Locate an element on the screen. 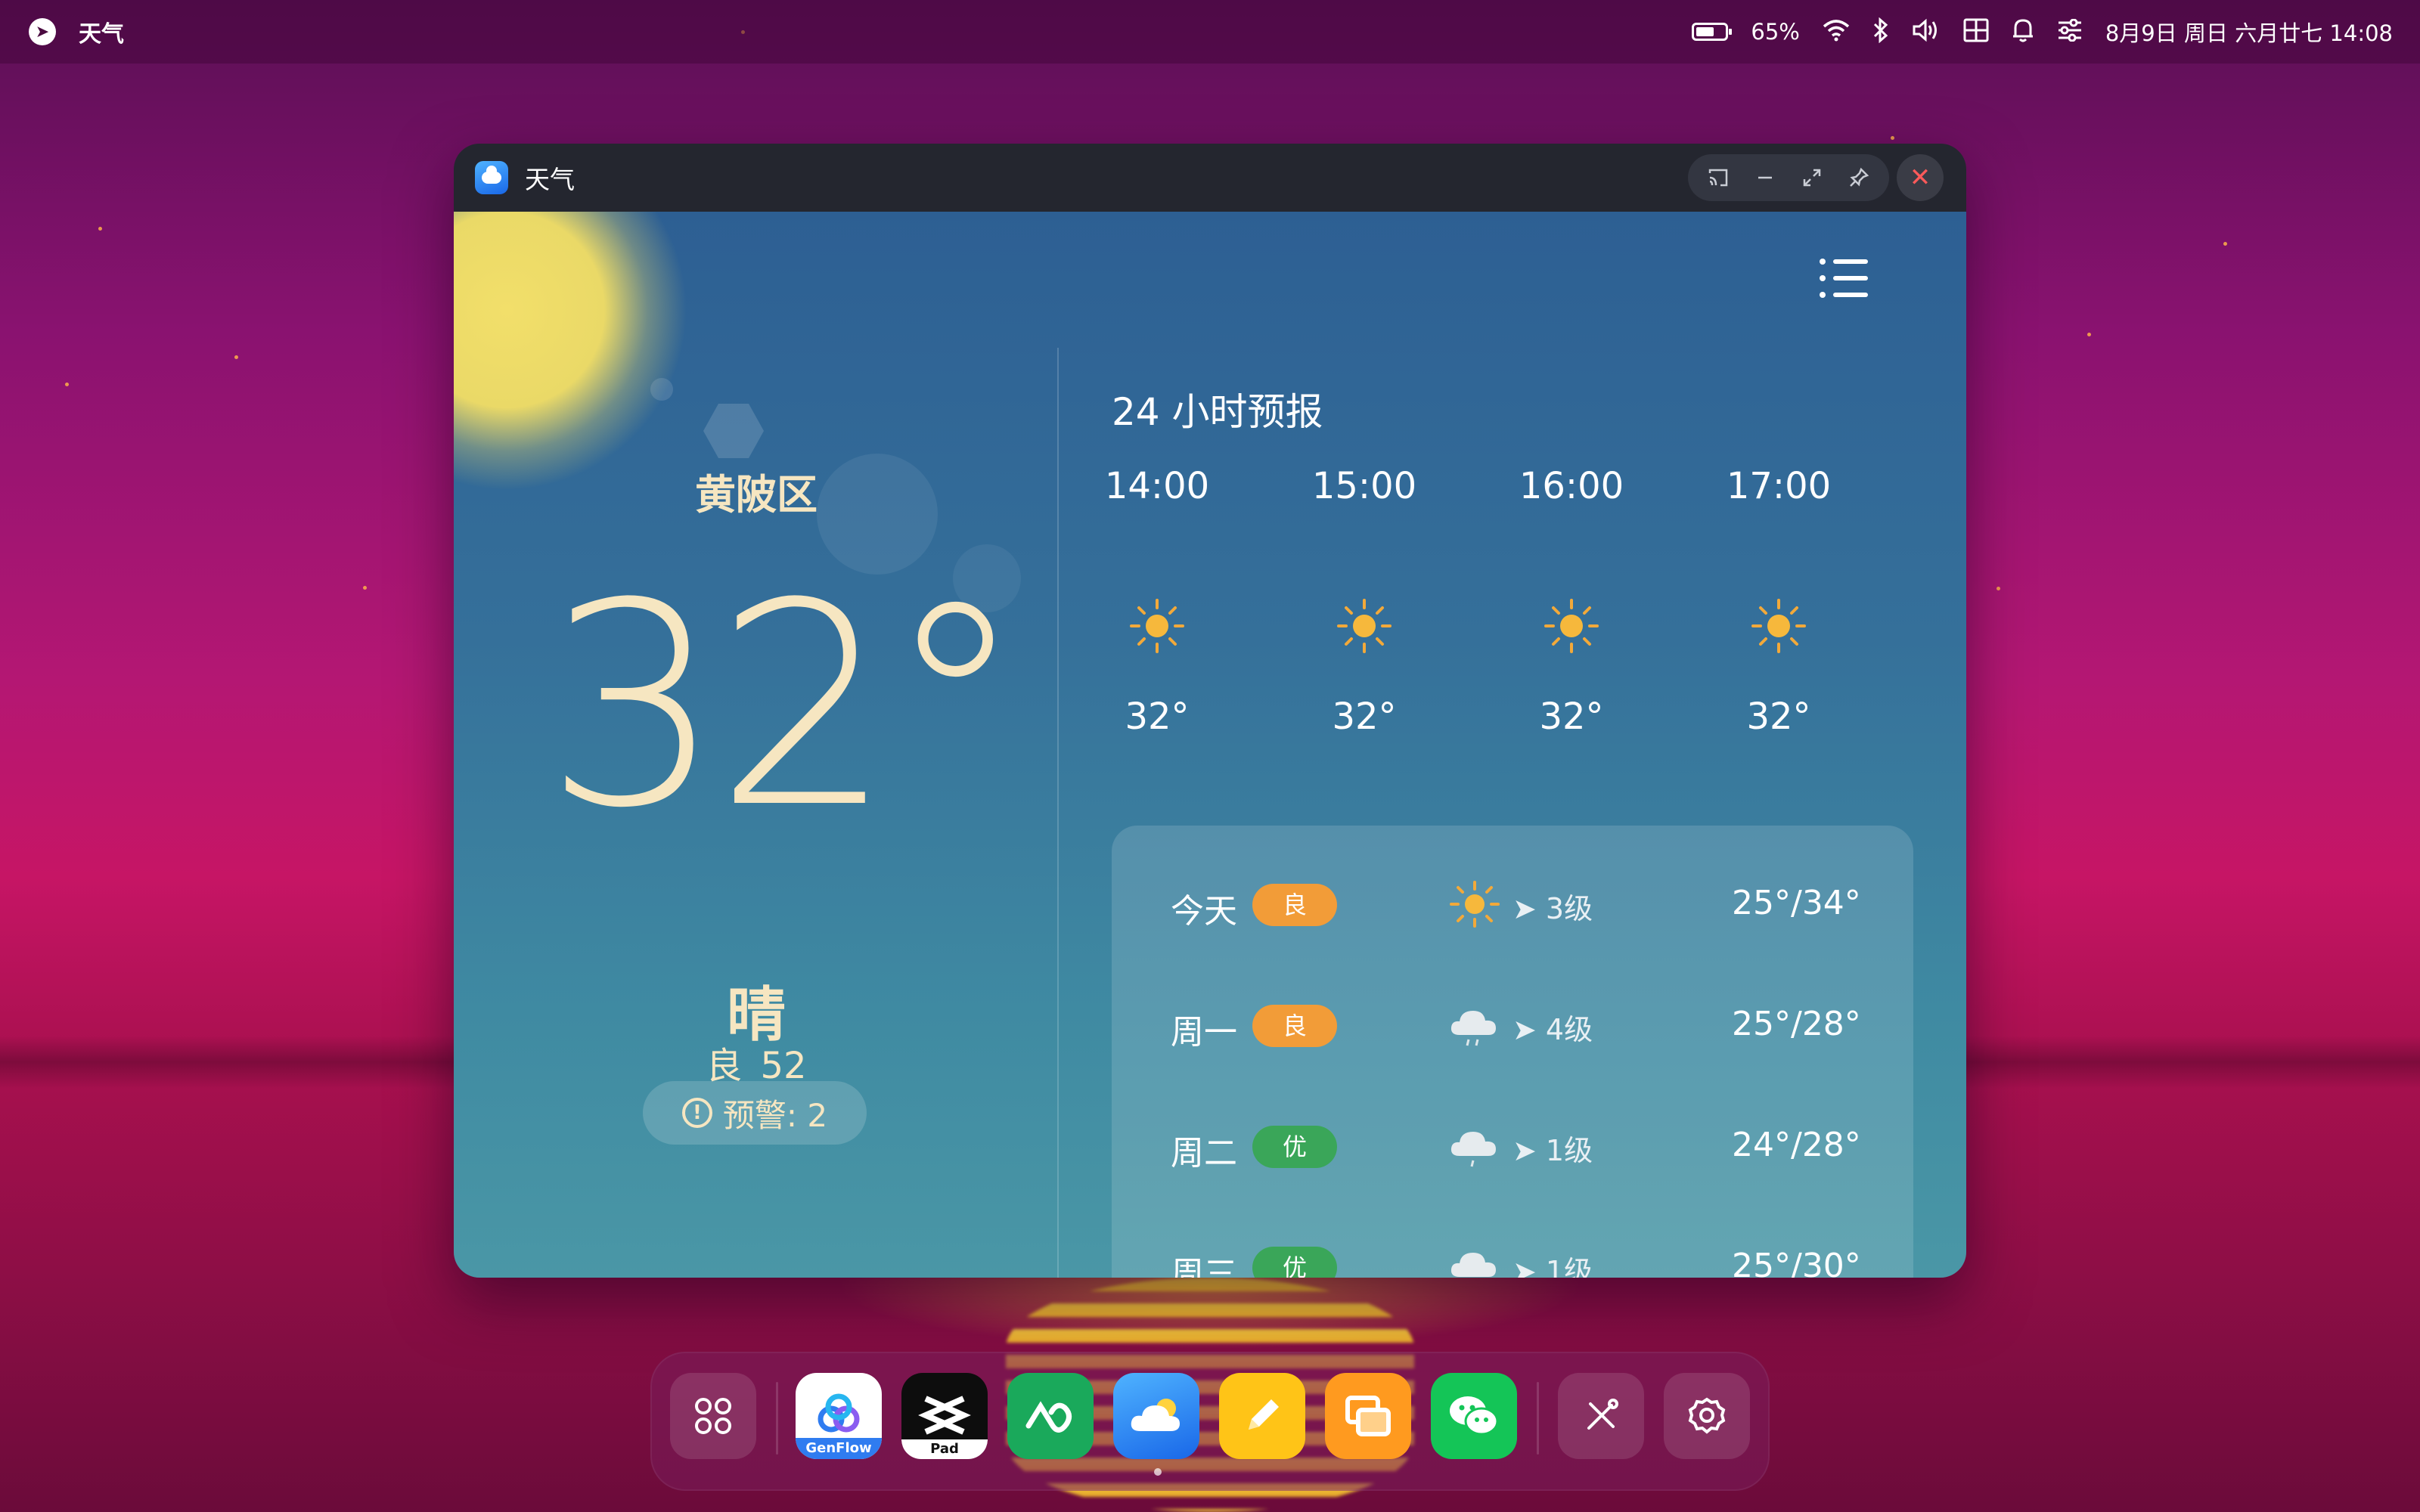  window-controls: ✕ is located at coordinates (1816, 177).